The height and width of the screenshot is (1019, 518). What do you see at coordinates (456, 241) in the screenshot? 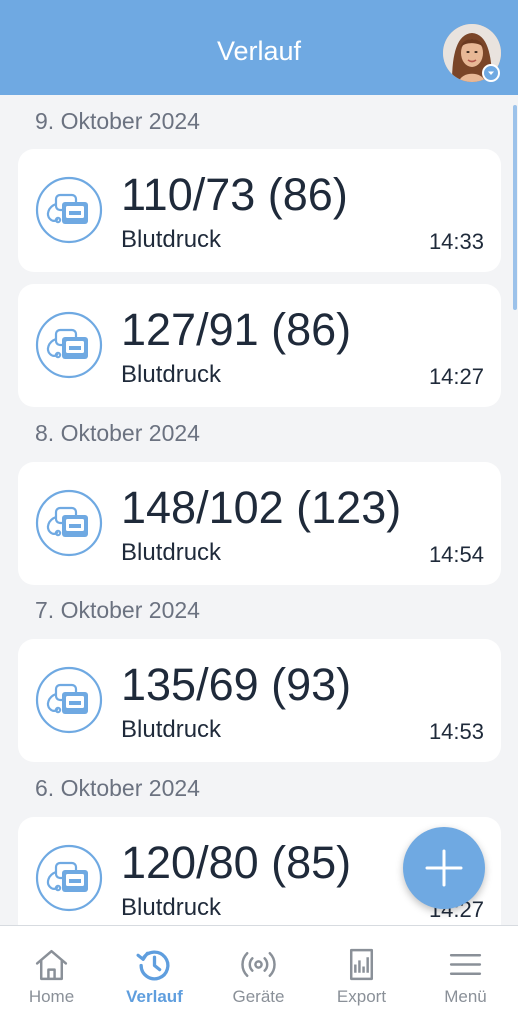
I see `measurement-time: 14:33` at bounding box center [456, 241].